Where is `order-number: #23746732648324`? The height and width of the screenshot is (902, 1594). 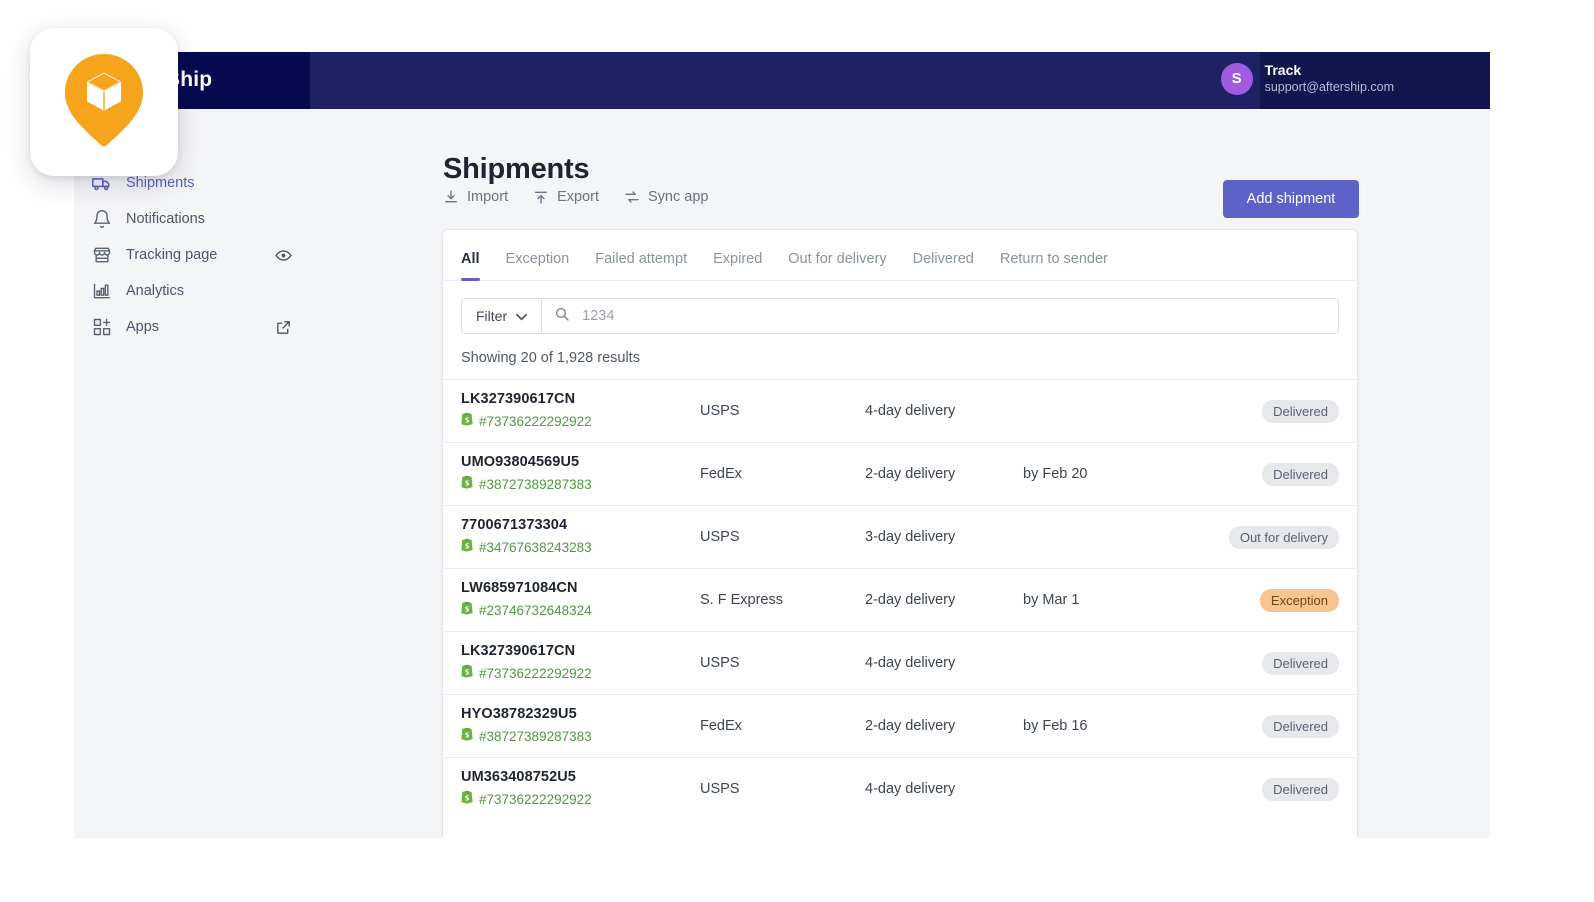
order-number: #23746732648324 is located at coordinates (535, 610).